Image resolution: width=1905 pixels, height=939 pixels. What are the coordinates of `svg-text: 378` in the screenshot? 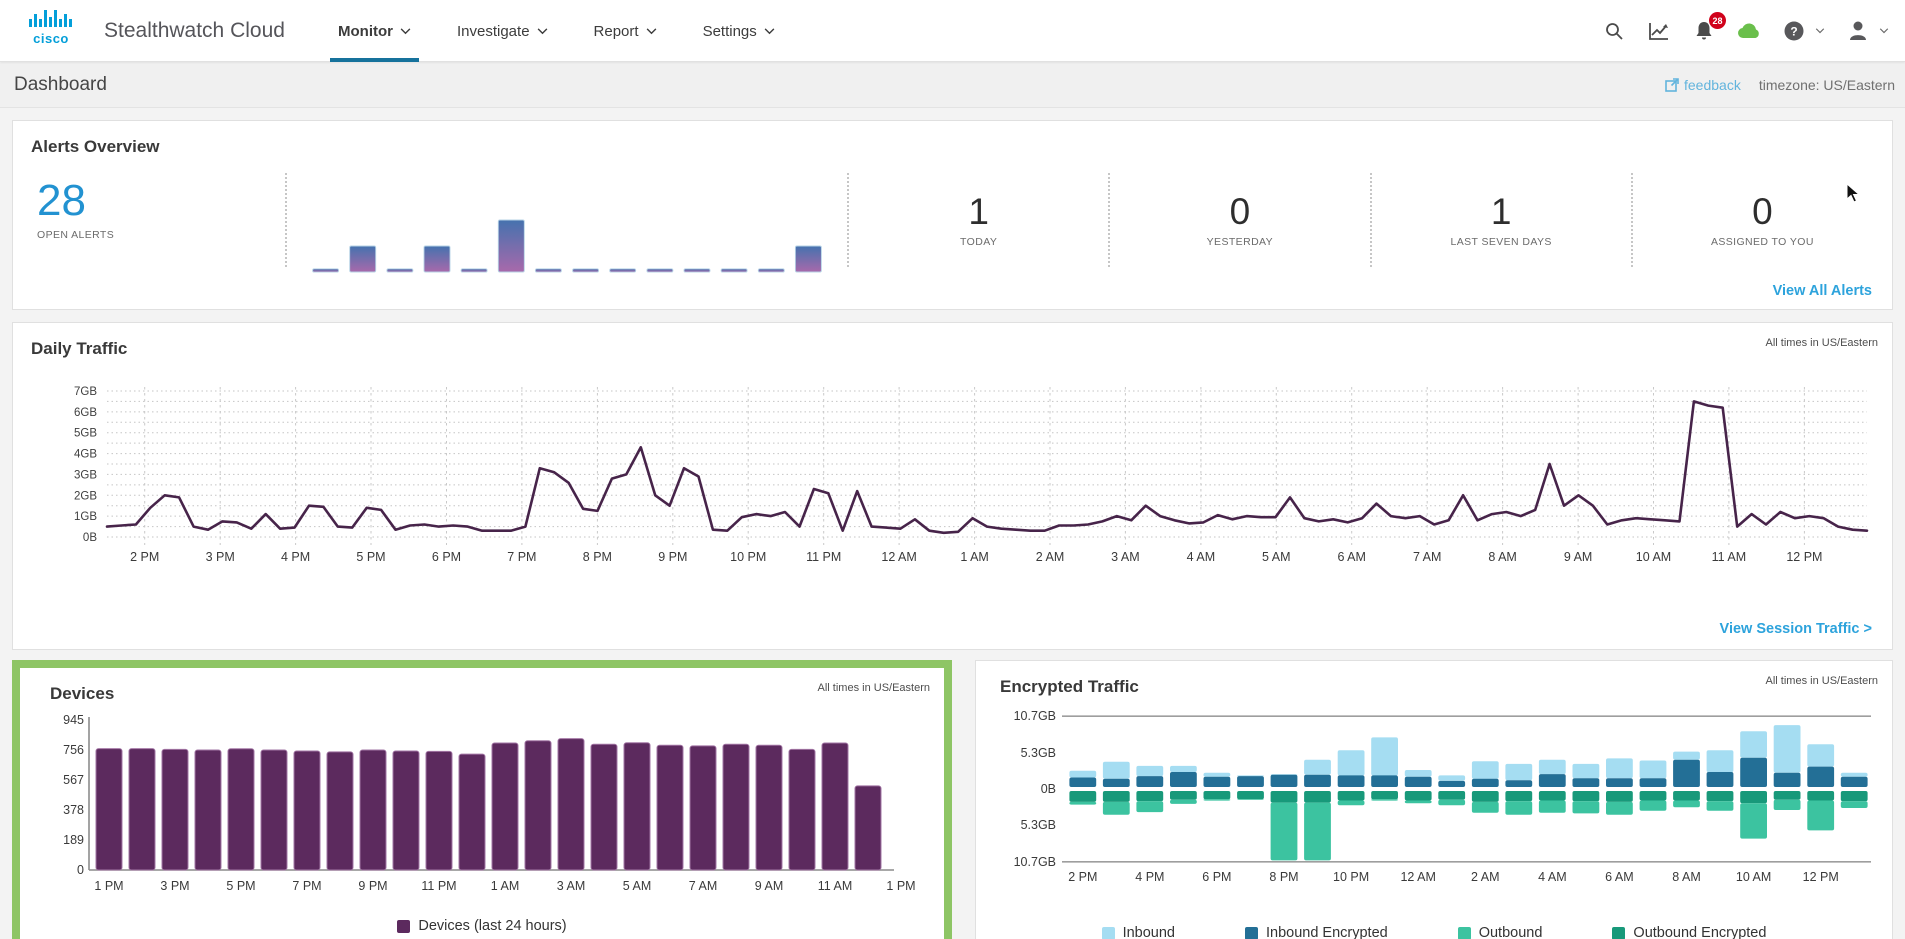 It's located at (73, 810).